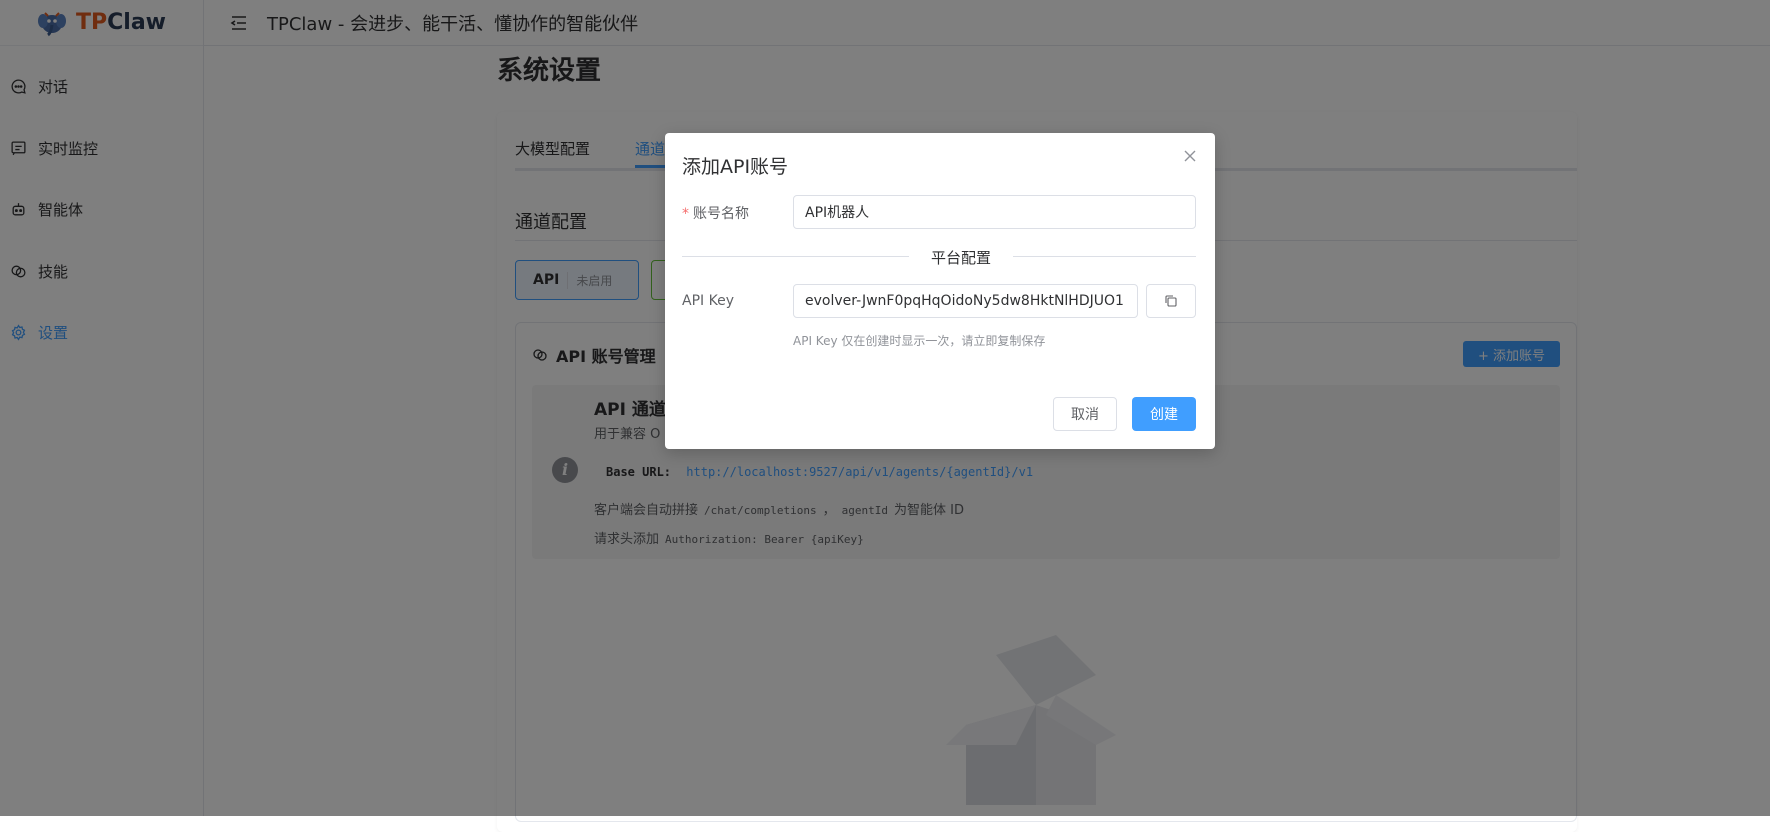 This screenshot has width=1770, height=832. What do you see at coordinates (919, 341) in the screenshot?
I see `api-key-hint: API Key 仅在创建时显示一次，请立即复制保存` at bounding box center [919, 341].